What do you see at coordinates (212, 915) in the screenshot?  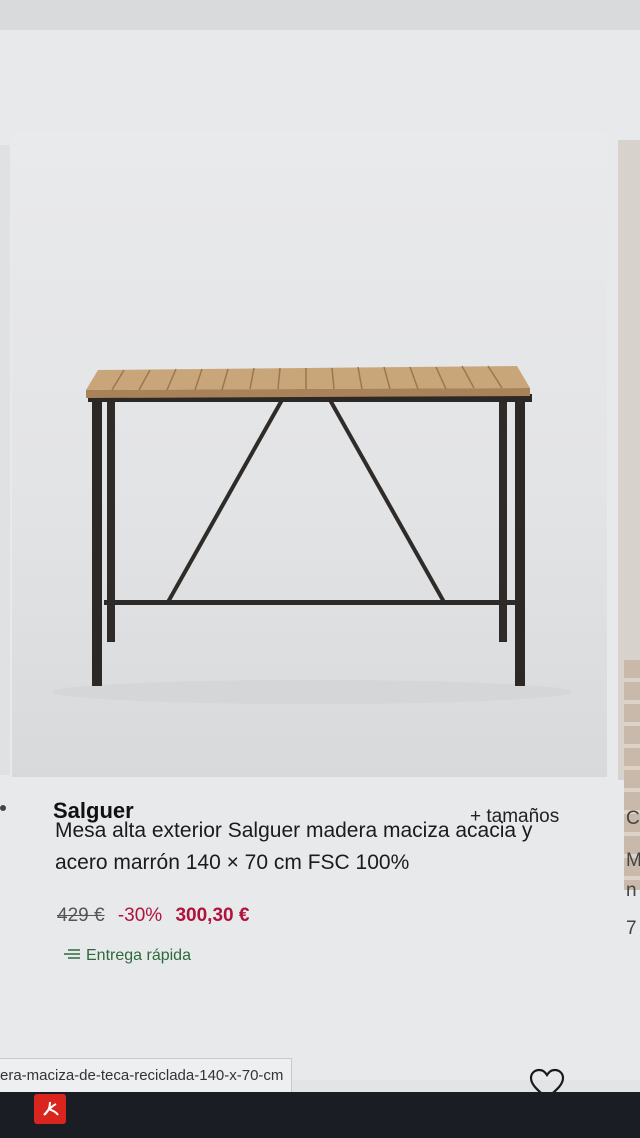 I see `current-price: 300,30 €` at bounding box center [212, 915].